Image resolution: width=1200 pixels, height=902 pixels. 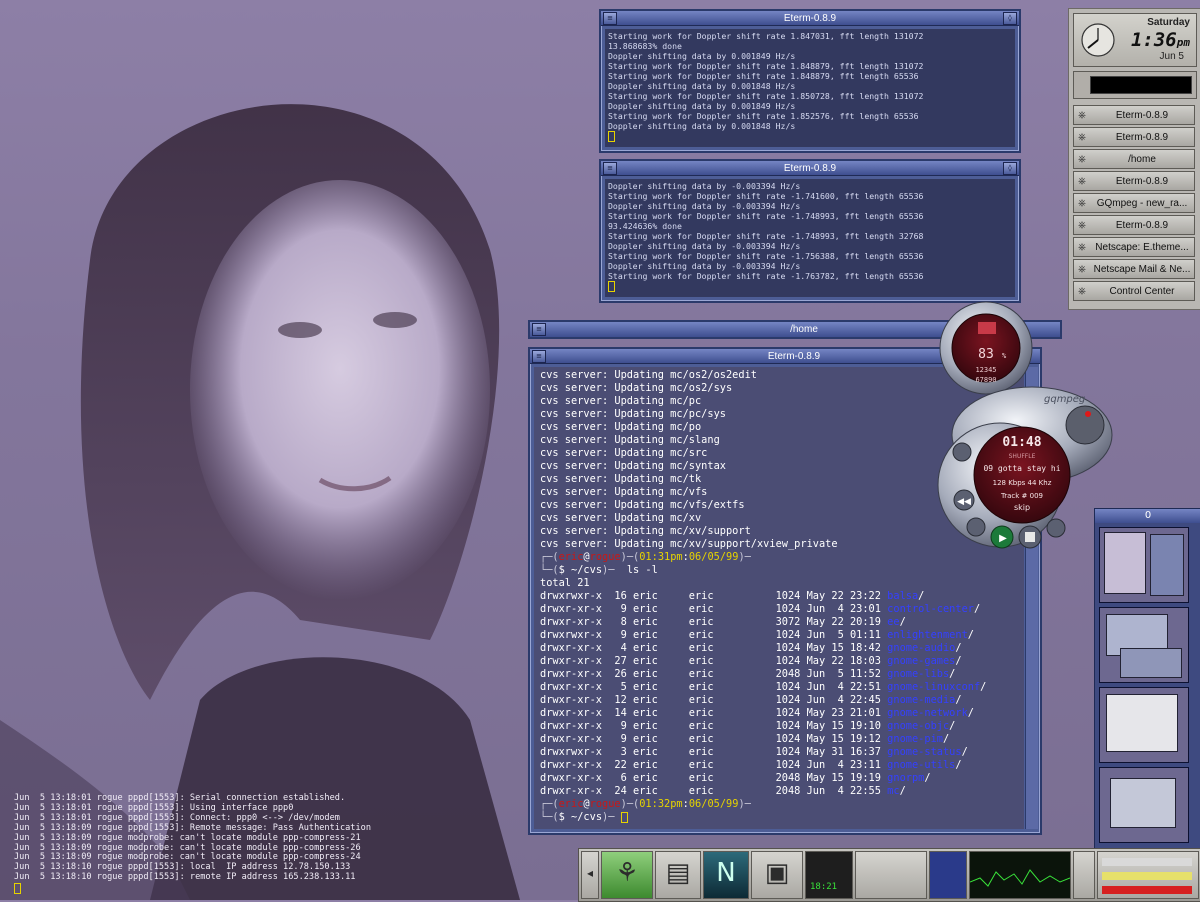 I want to click on listing-meta: drwxr-xr-x 8 eric eric 3072 May 22 20:19, so click(x=714, y=622).